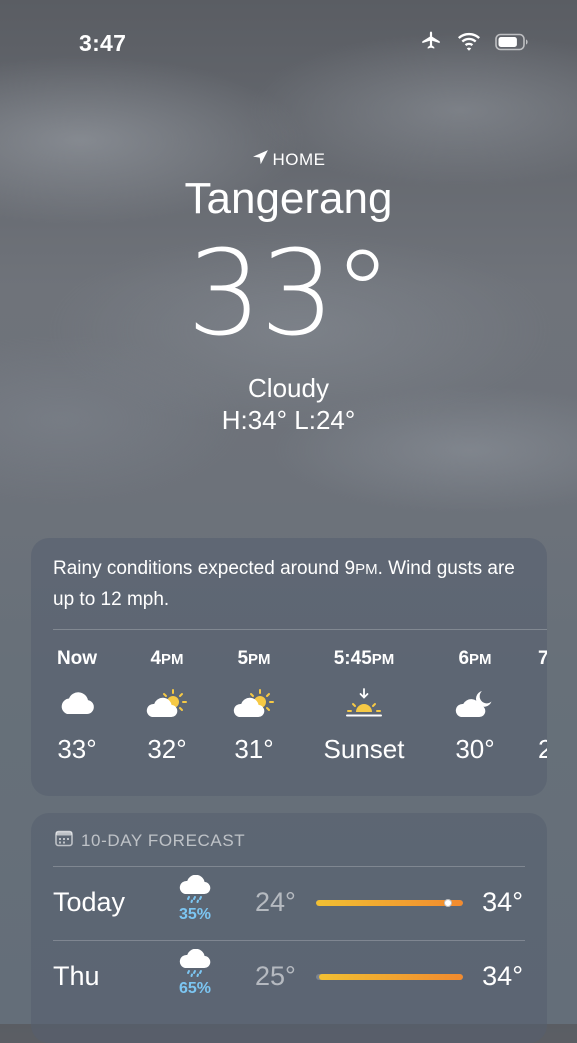  Describe the element at coordinates (364, 749) in the screenshot. I see `hour-temp: Sunset` at that location.